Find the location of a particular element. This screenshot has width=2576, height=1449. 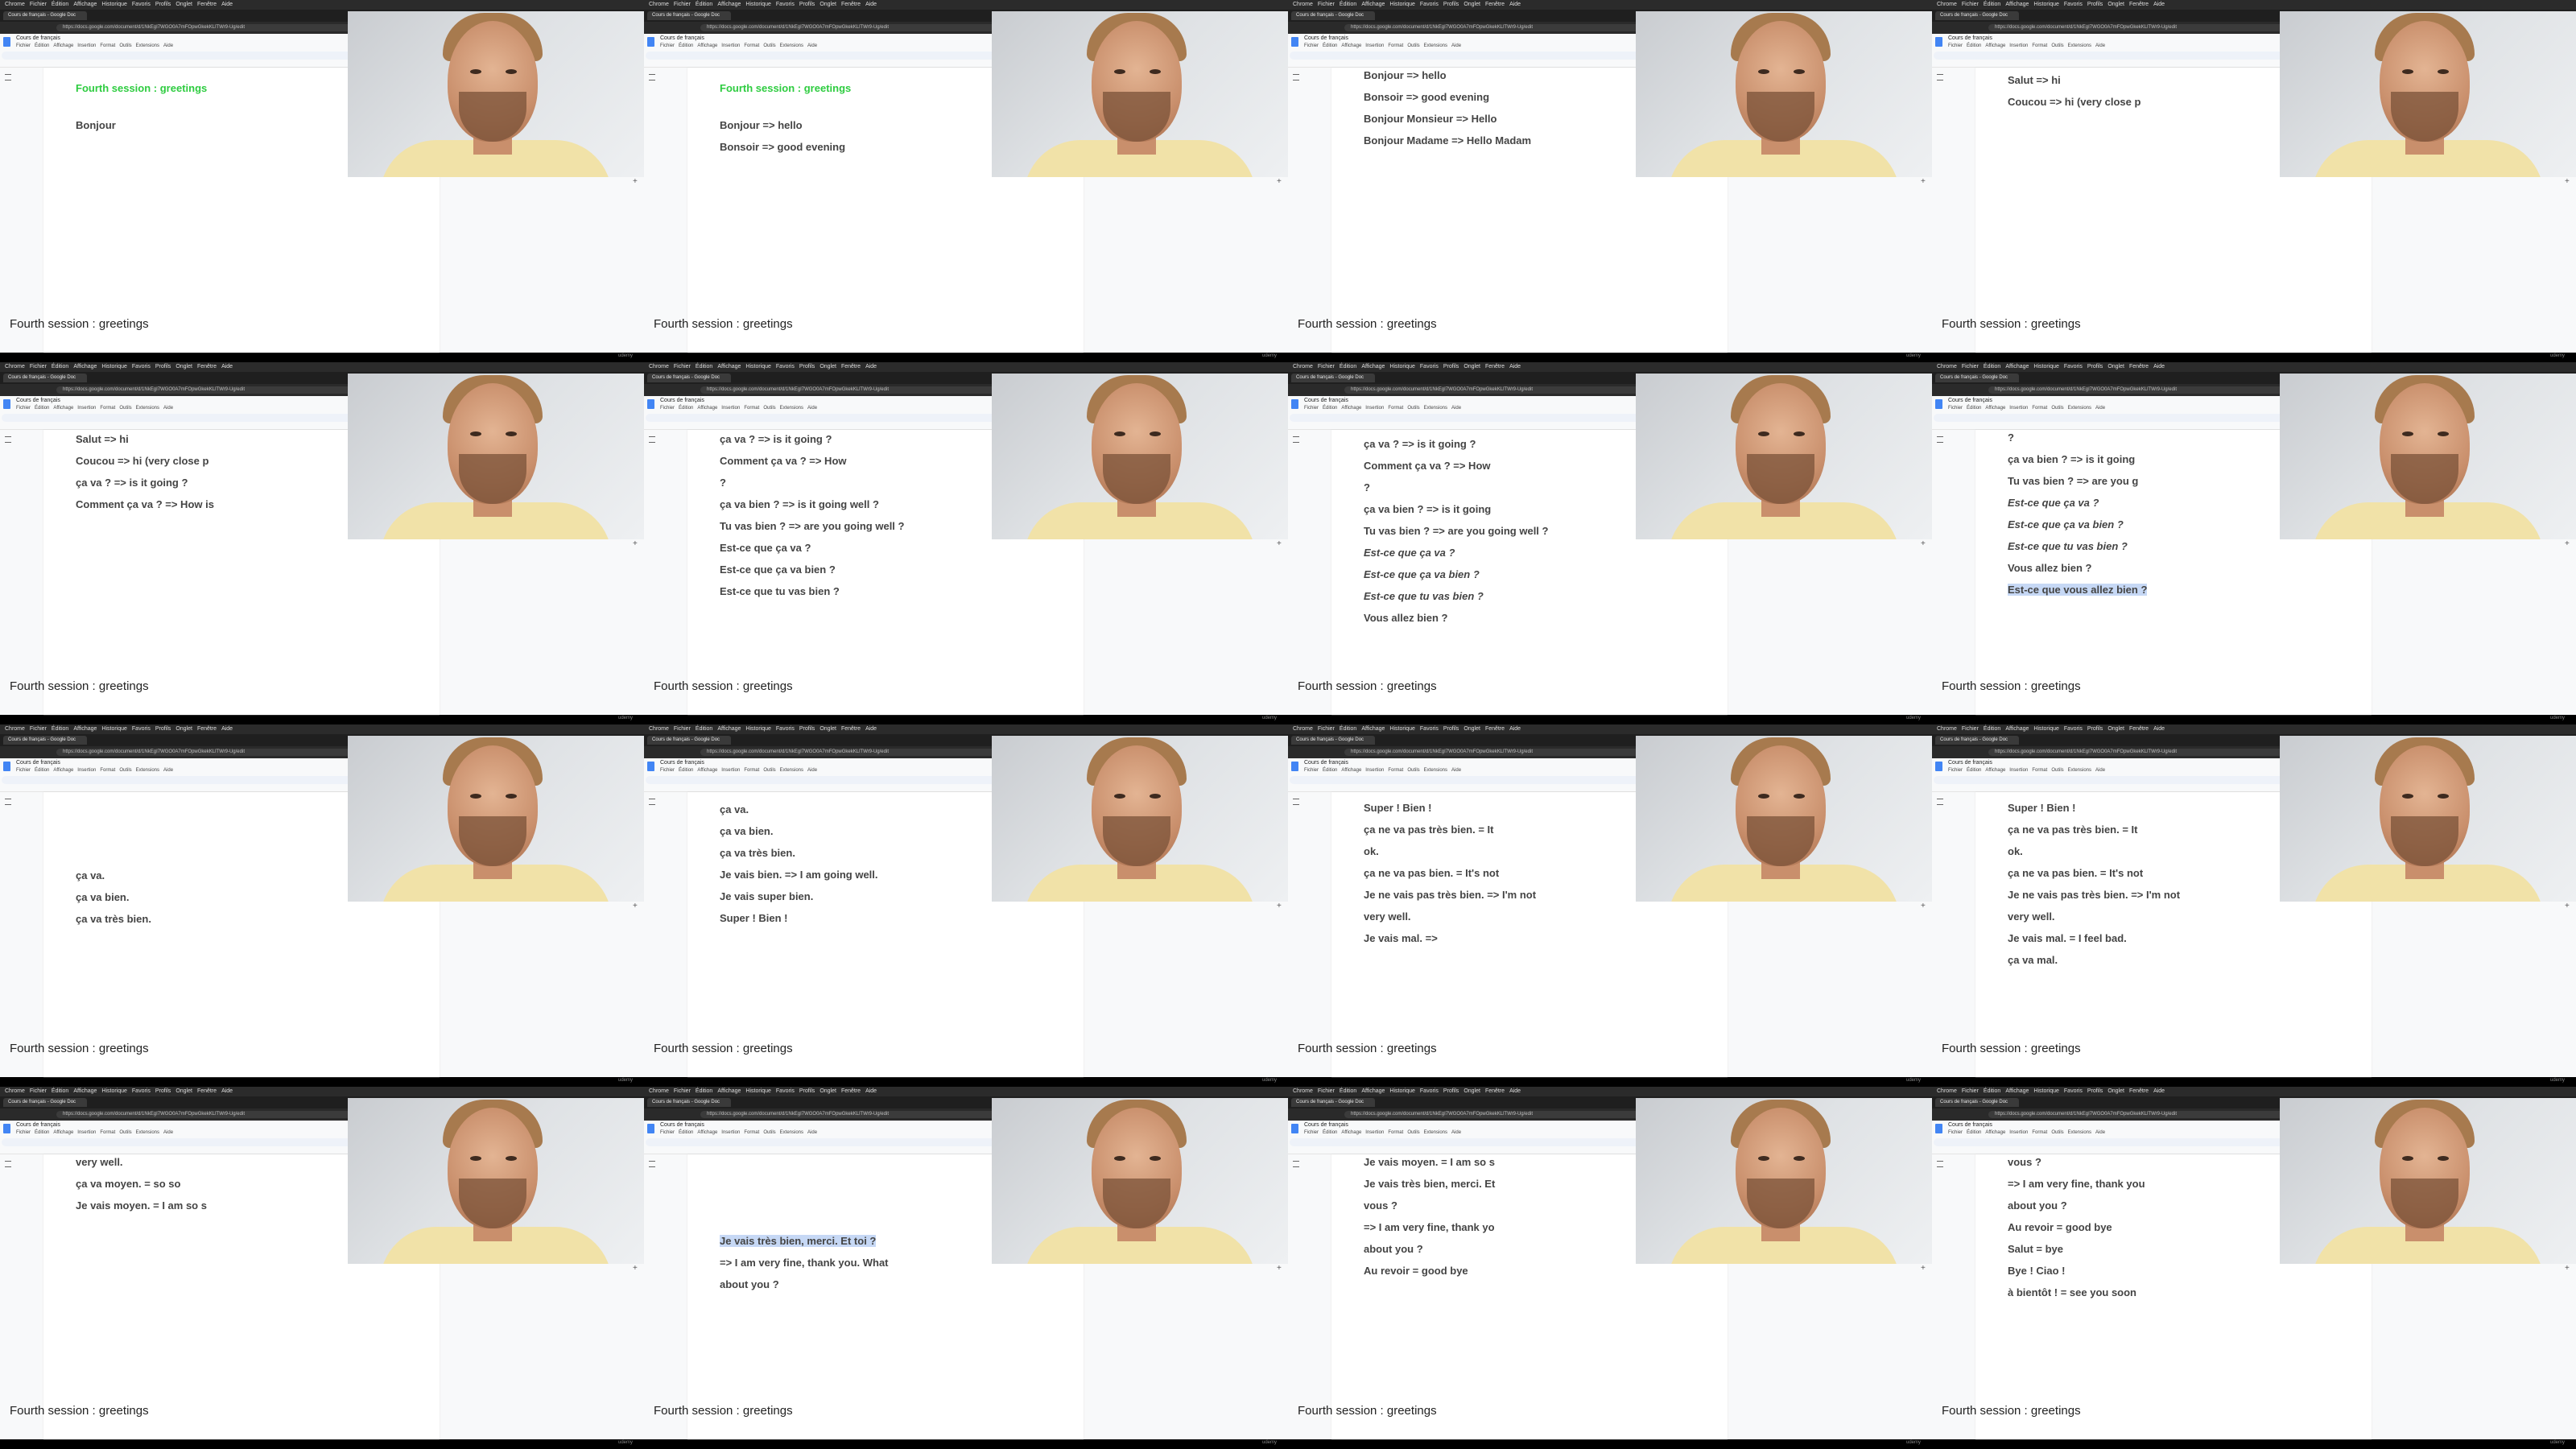

document-line: ça va ? => is it going ? is located at coordinates (776, 439).